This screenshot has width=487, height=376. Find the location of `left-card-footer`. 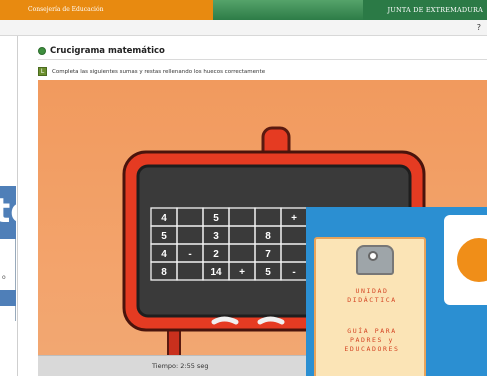

left-card-footer is located at coordinates (8, 298).